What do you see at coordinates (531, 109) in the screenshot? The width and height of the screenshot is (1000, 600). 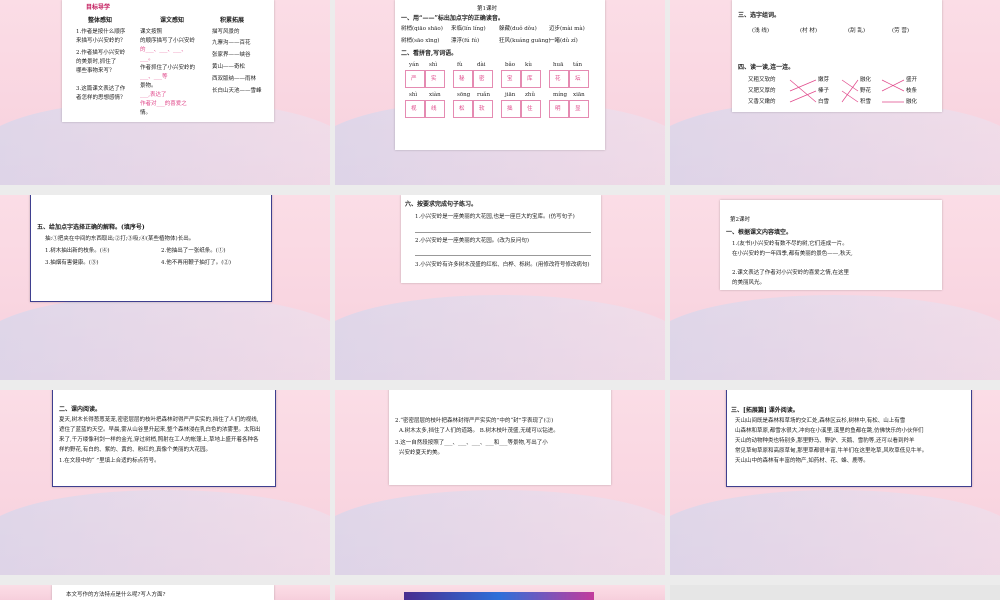 I see `character-box: 住` at bounding box center [531, 109].